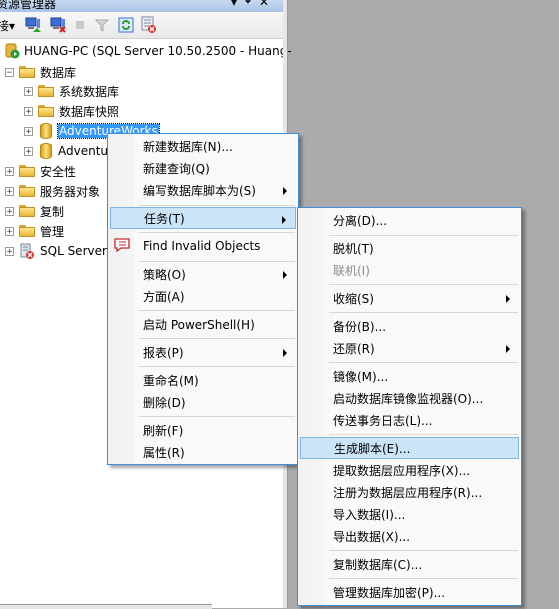  Describe the element at coordinates (203, 274) in the screenshot. I see `menu-item-policies: 策略(O)` at that location.